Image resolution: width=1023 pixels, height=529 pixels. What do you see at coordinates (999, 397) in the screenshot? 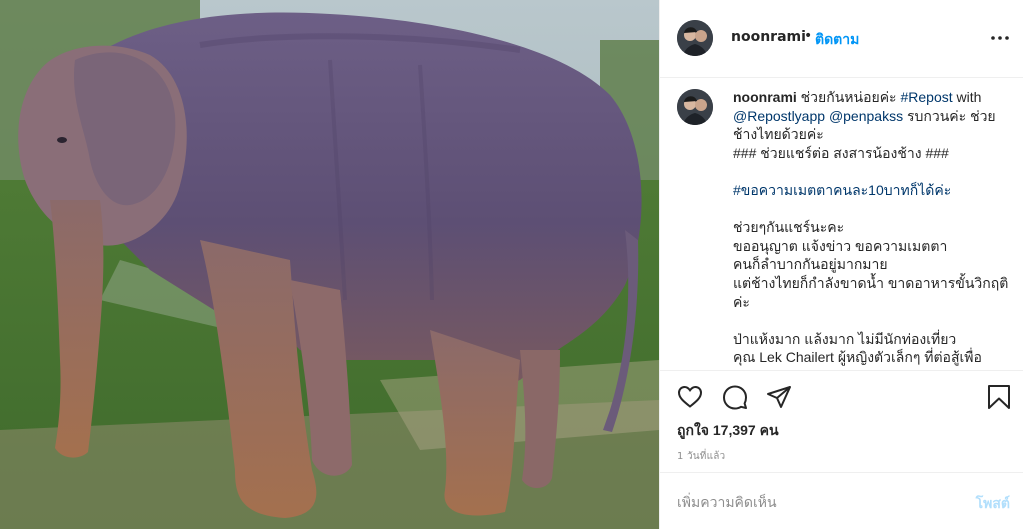
I see `bookmark-icon` at bounding box center [999, 397].